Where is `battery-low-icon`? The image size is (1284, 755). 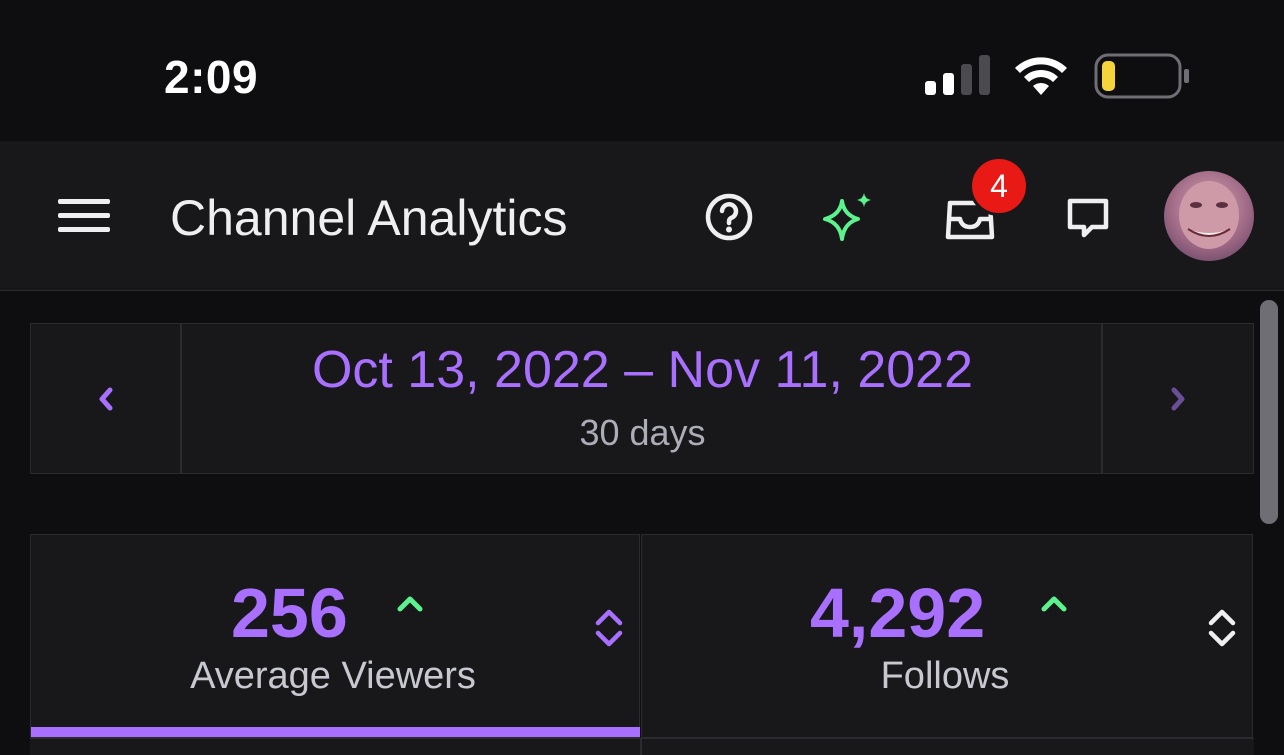
battery-low-icon is located at coordinates (1141, 76).